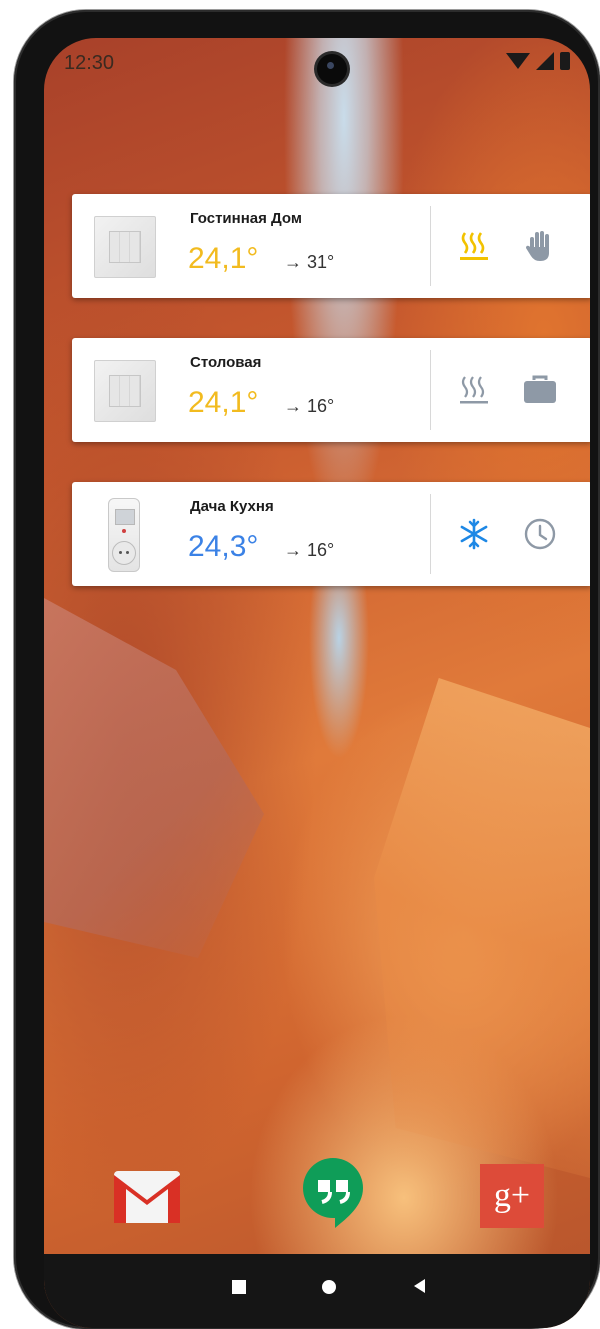 Image resolution: width=600 pixels, height=1329 pixels. I want to click on system-icons, so click(538, 61).